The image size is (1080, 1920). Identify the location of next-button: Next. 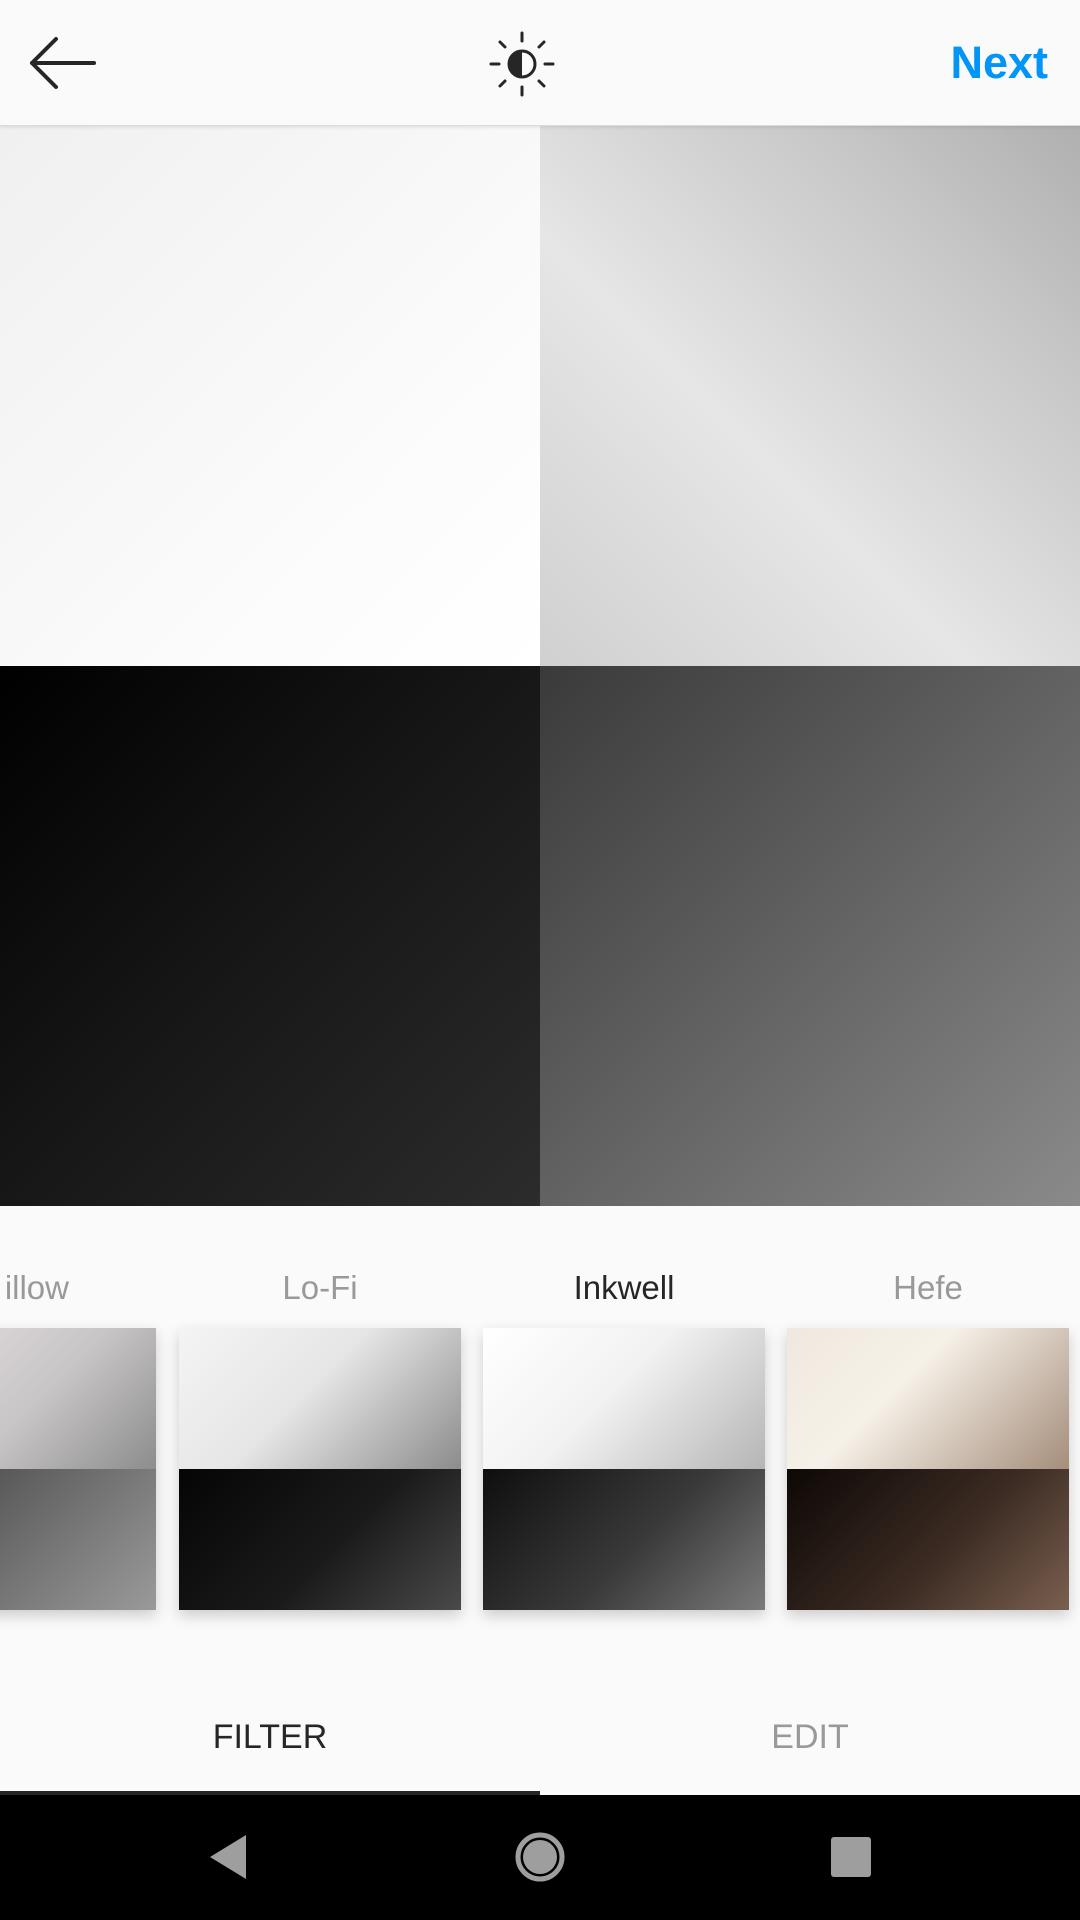
(999, 63).